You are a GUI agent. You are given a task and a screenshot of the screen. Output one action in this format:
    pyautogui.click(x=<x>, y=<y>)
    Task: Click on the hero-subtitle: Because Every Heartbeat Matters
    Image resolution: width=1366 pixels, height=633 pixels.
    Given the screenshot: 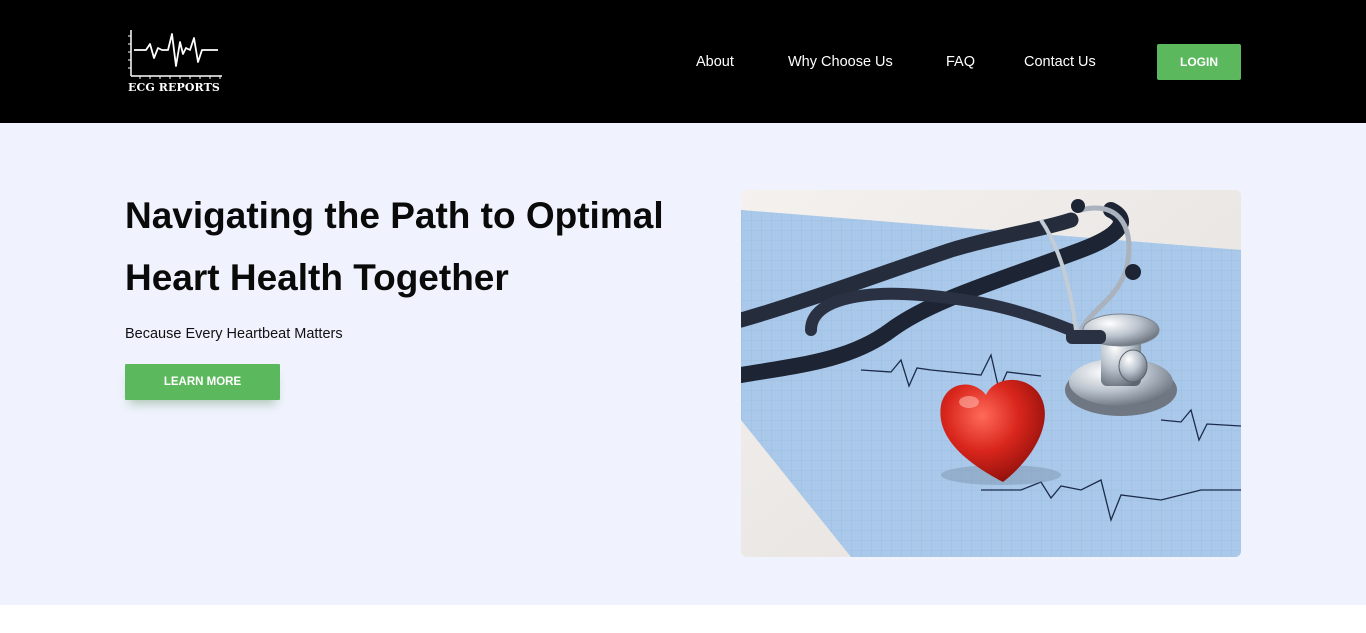 What is the action you would take?
    pyautogui.click(x=234, y=334)
    